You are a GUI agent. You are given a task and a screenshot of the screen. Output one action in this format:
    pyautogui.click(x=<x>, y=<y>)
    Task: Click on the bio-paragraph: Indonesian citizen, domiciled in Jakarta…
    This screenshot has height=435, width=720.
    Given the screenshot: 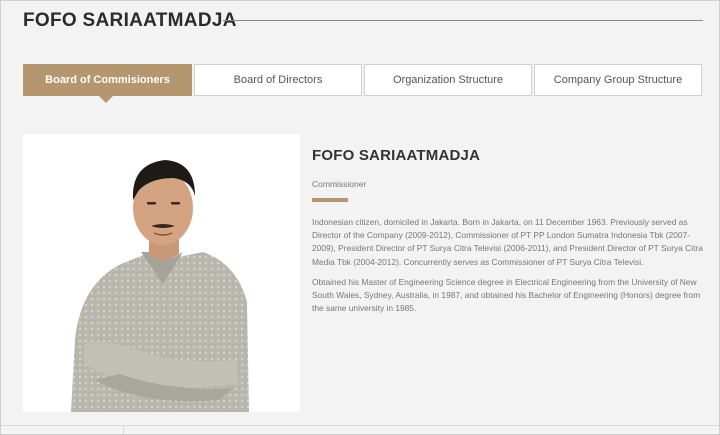 What is the action you would take?
    pyautogui.click(x=507, y=242)
    